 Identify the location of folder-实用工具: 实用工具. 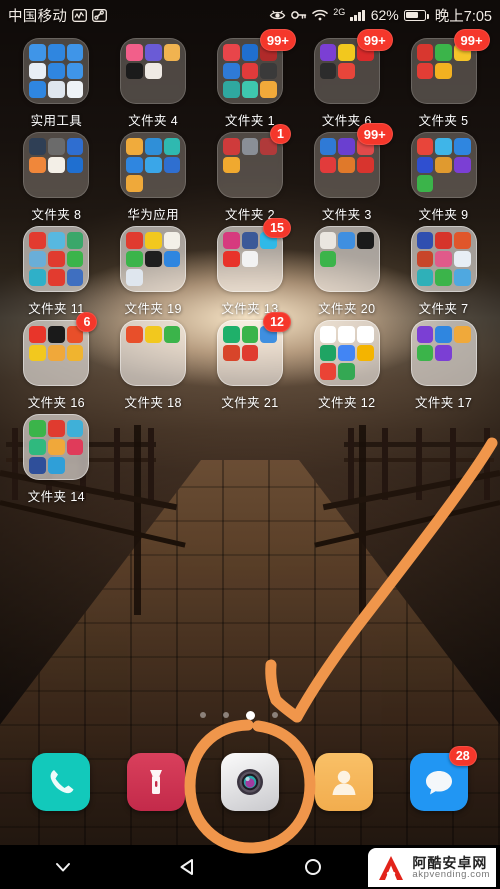
(56, 83).